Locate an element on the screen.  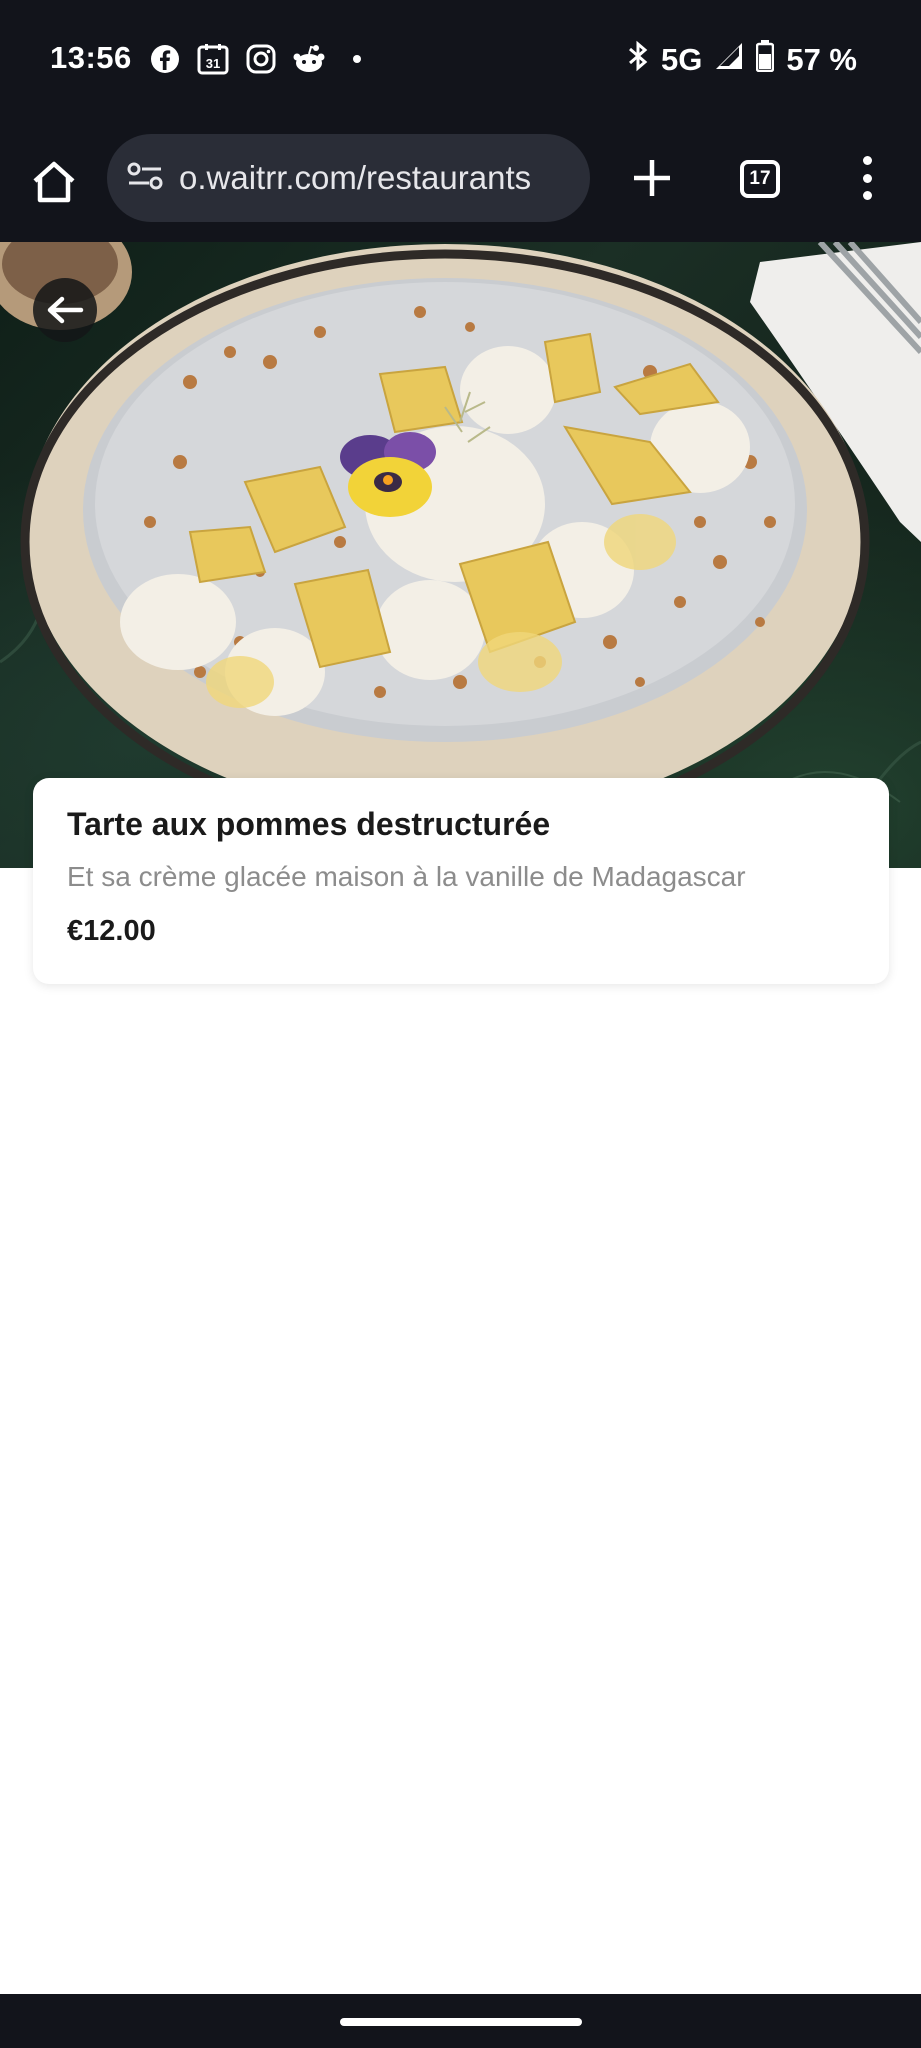
home-icon is located at coordinates (54, 182).